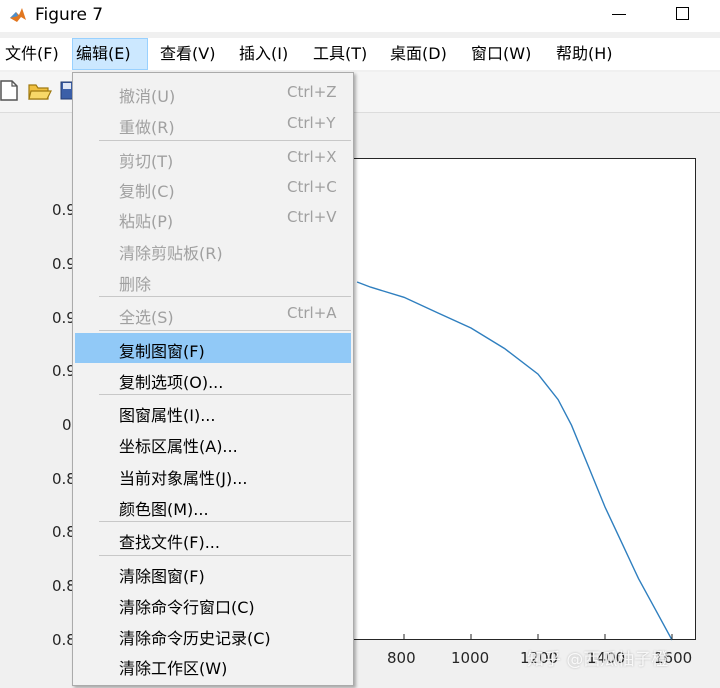 The width and height of the screenshot is (720, 688). Describe the element at coordinates (312, 92) in the screenshot. I see `menu-item-shortcut: Ctrl+Z` at that location.